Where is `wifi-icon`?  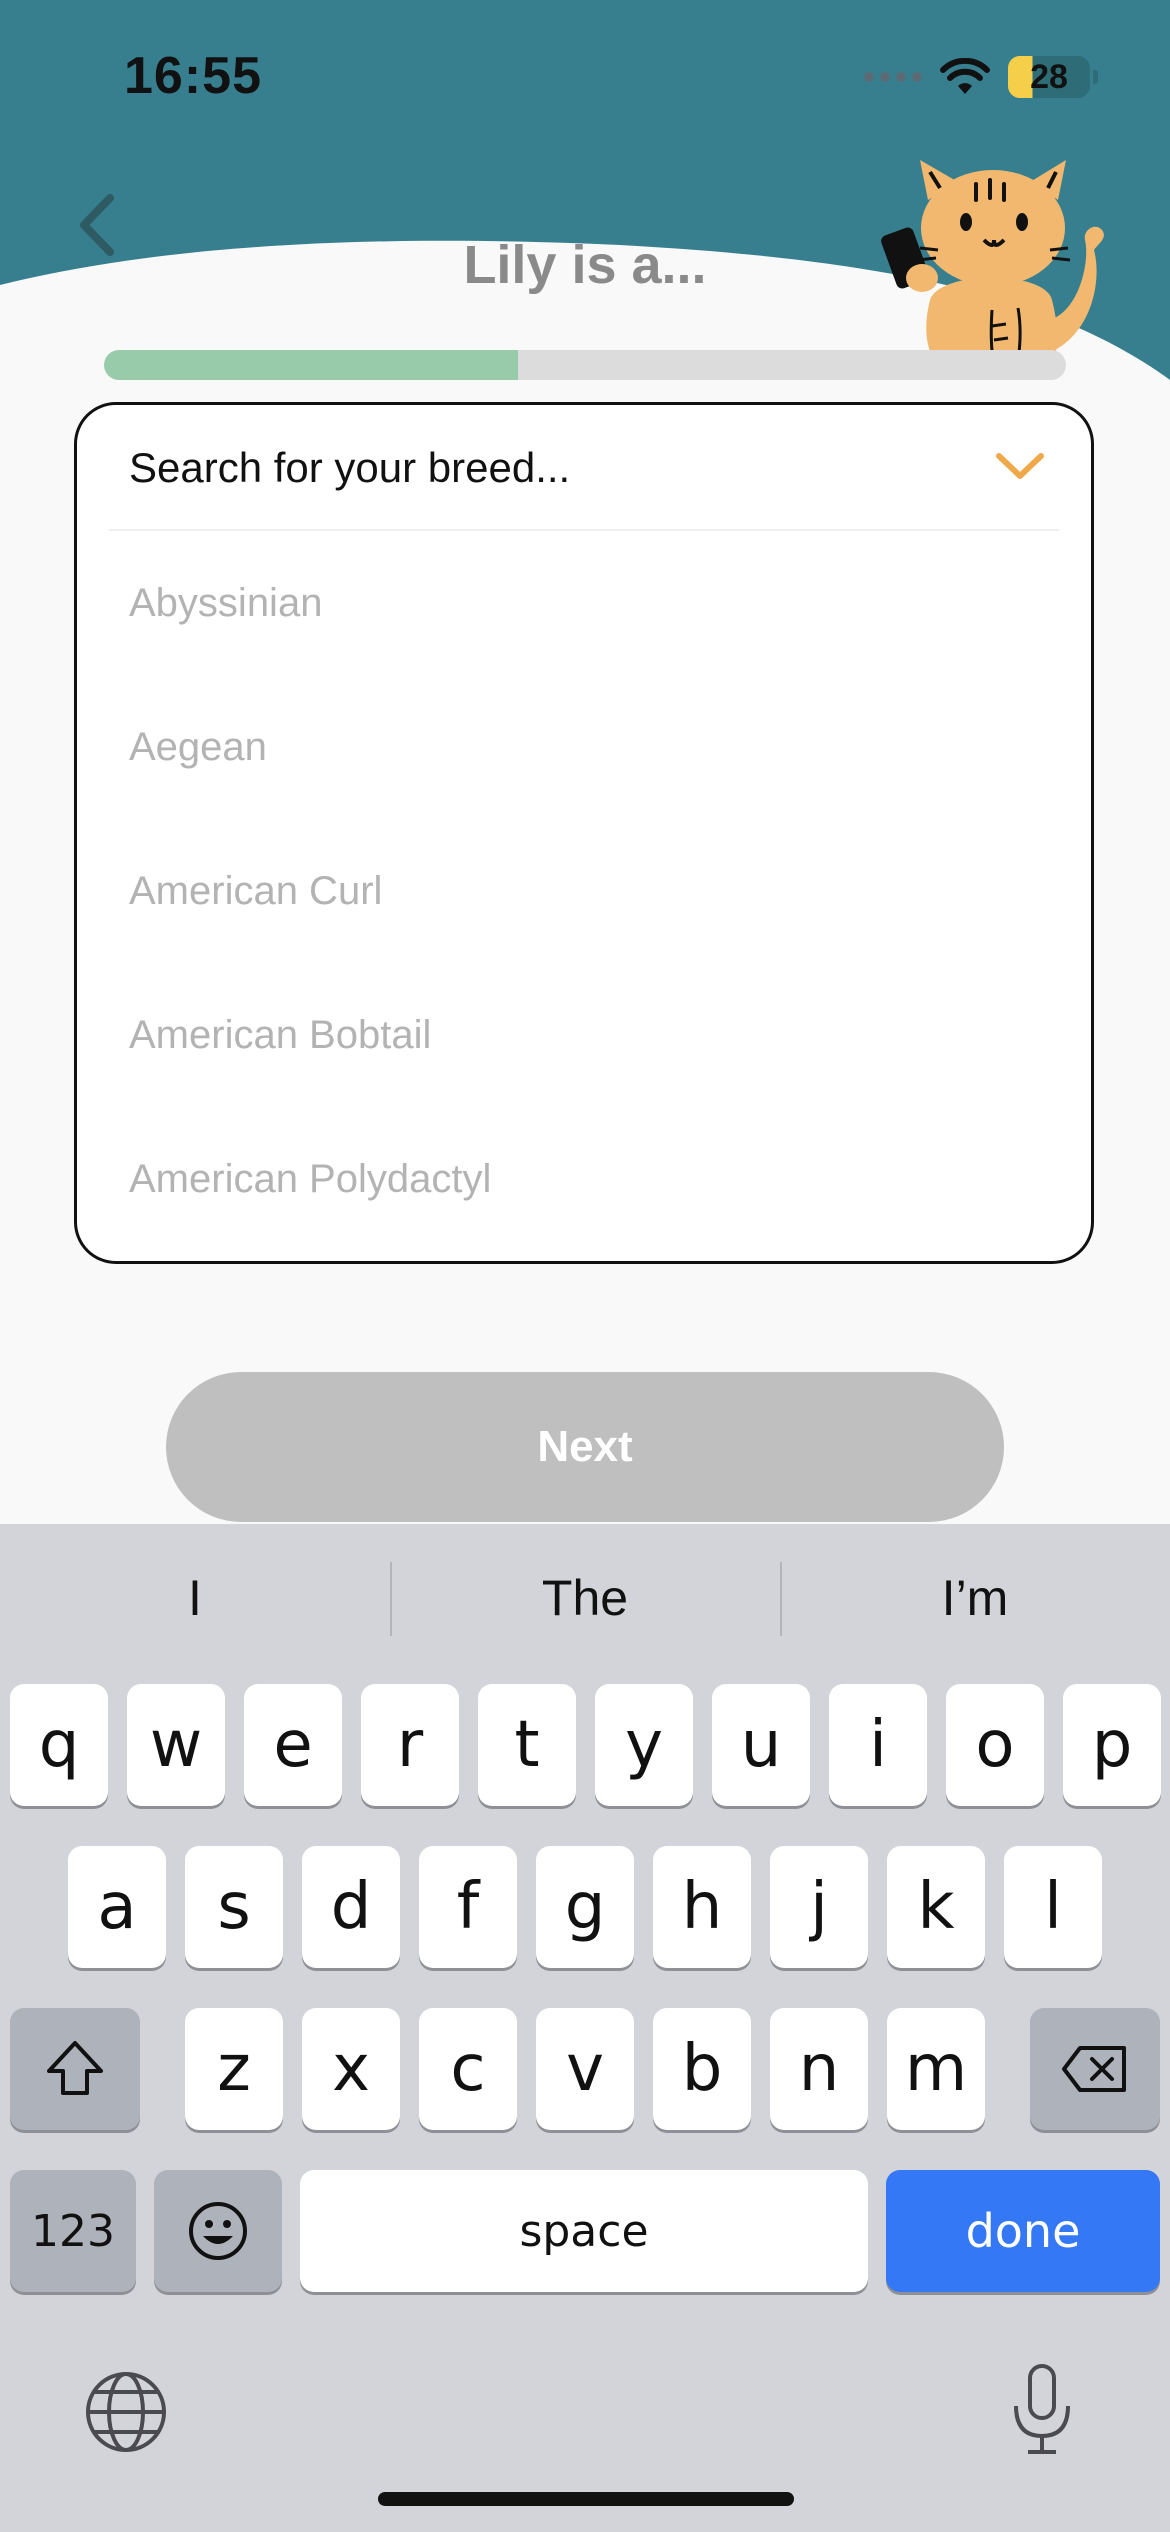
wifi-icon is located at coordinates (965, 76).